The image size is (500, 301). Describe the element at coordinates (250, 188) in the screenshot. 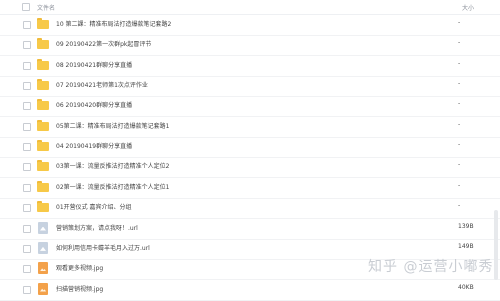

I see `file-row: 02第一课：流量反推法打造精准个人定位1 -` at that location.